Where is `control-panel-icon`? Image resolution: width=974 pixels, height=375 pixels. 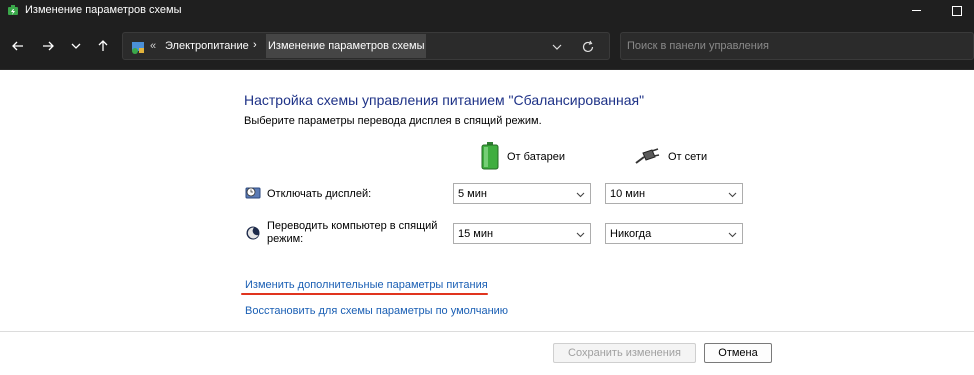
control-panel-icon is located at coordinates (138, 47).